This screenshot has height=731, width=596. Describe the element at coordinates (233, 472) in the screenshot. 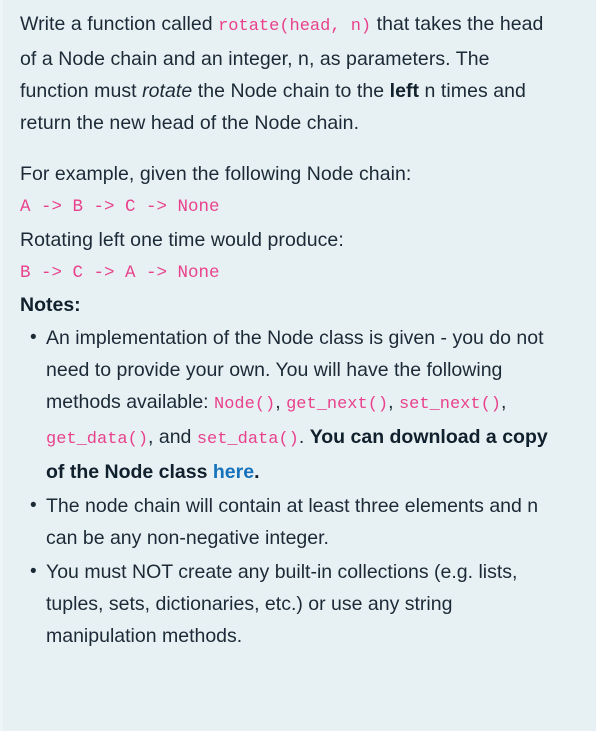

I see `download-node-class-link: here` at that location.